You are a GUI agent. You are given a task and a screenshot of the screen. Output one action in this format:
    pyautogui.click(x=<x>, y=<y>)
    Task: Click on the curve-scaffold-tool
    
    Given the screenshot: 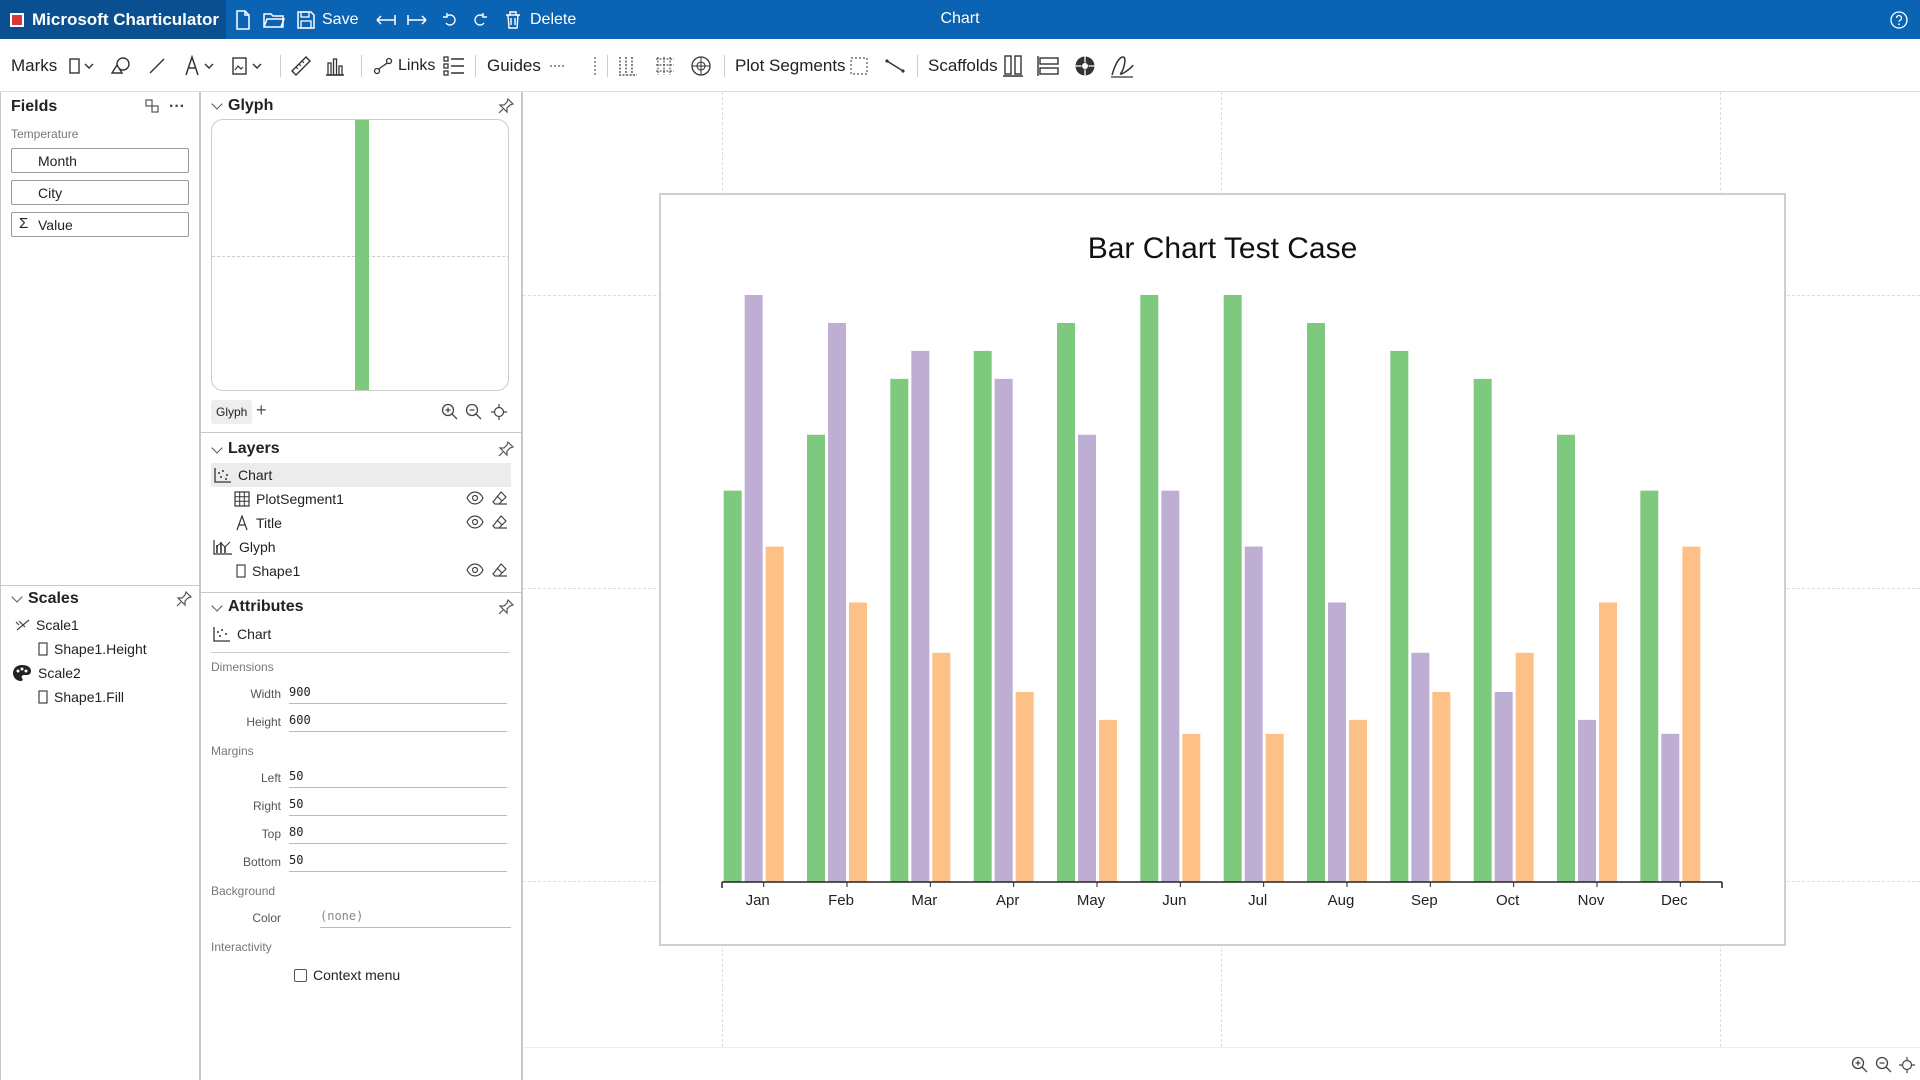 What is the action you would take?
    pyautogui.click(x=1122, y=65)
    